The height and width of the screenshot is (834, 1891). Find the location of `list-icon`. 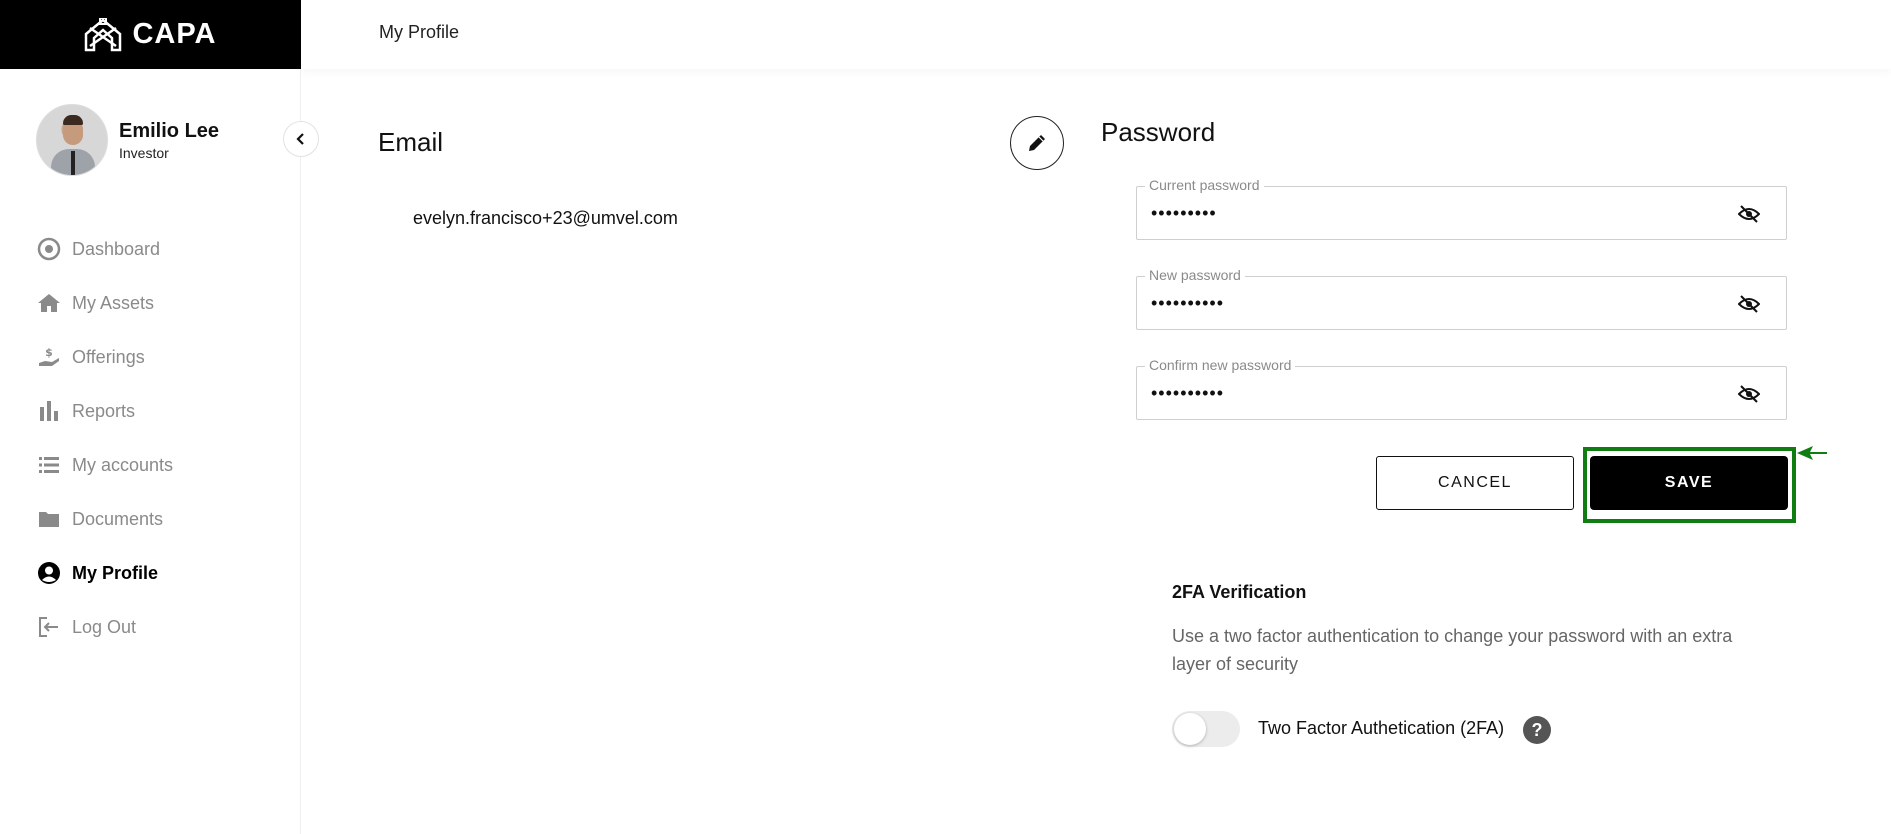

list-icon is located at coordinates (49, 465).